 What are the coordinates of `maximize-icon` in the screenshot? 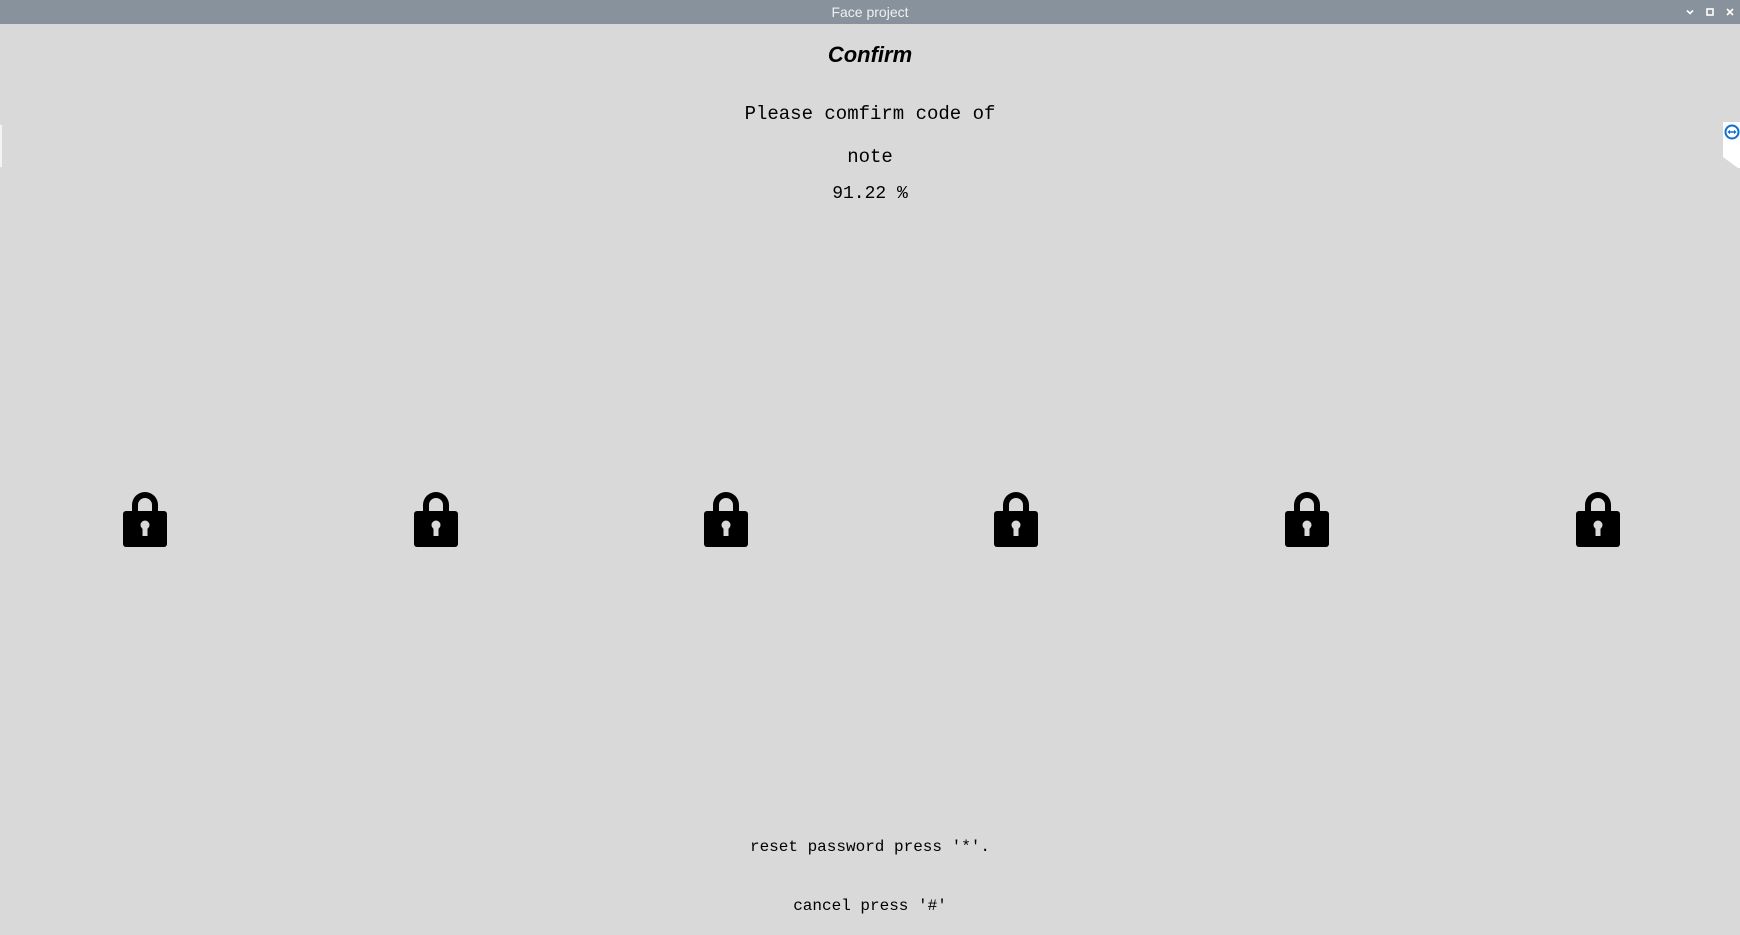 It's located at (1710, 12).